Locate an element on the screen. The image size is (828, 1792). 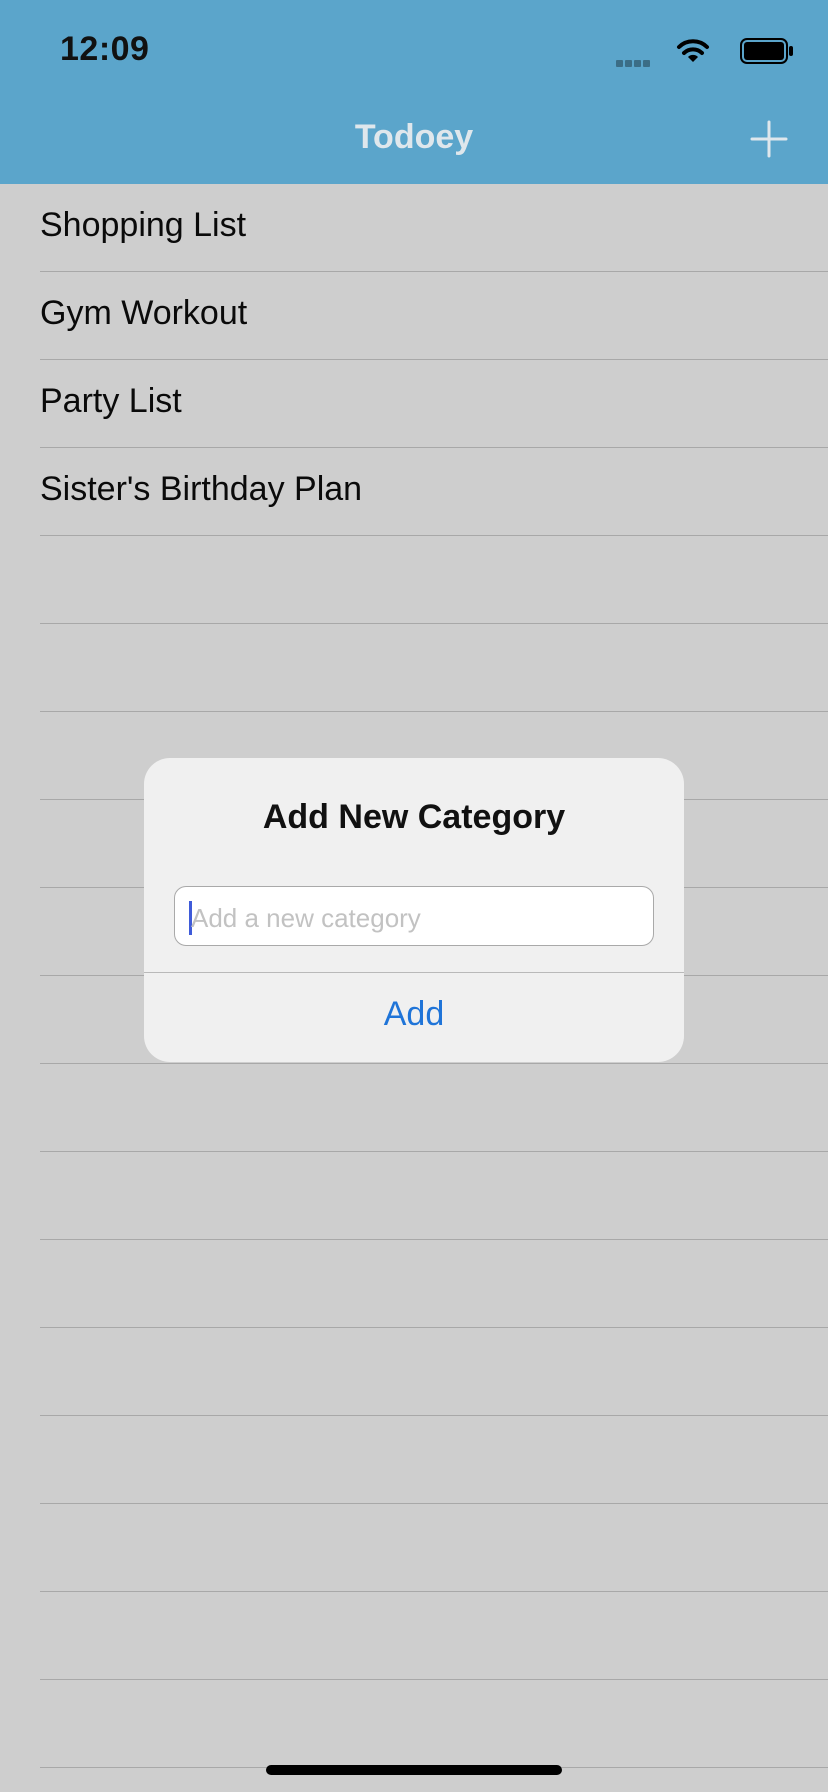
input-placeholder: Add a new category is located at coordinates (306, 918).